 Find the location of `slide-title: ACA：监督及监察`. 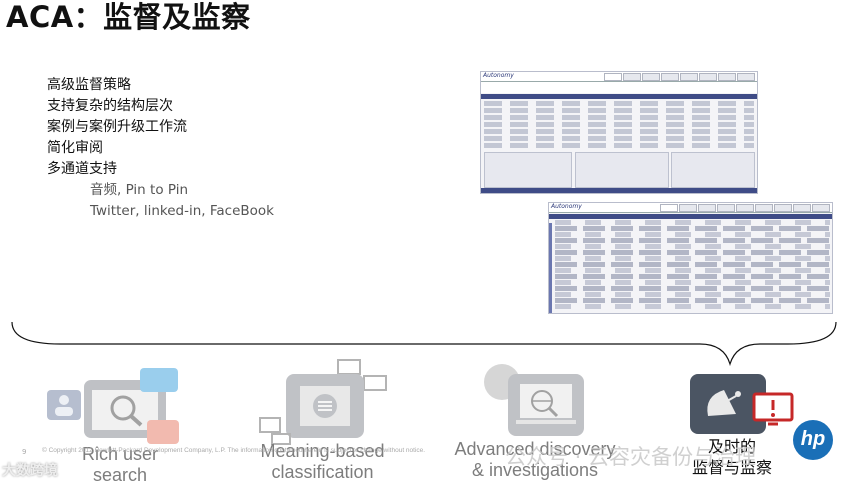

slide-title: ACA：监督及监察 is located at coordinates (128, 17).